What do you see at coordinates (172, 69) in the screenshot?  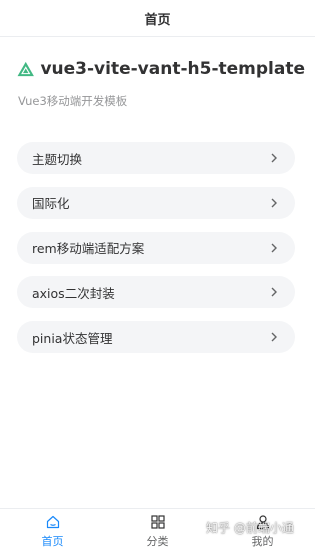 I see `app-title: vue3-vite-vant-h5-template` at bounding box center [172, 69].